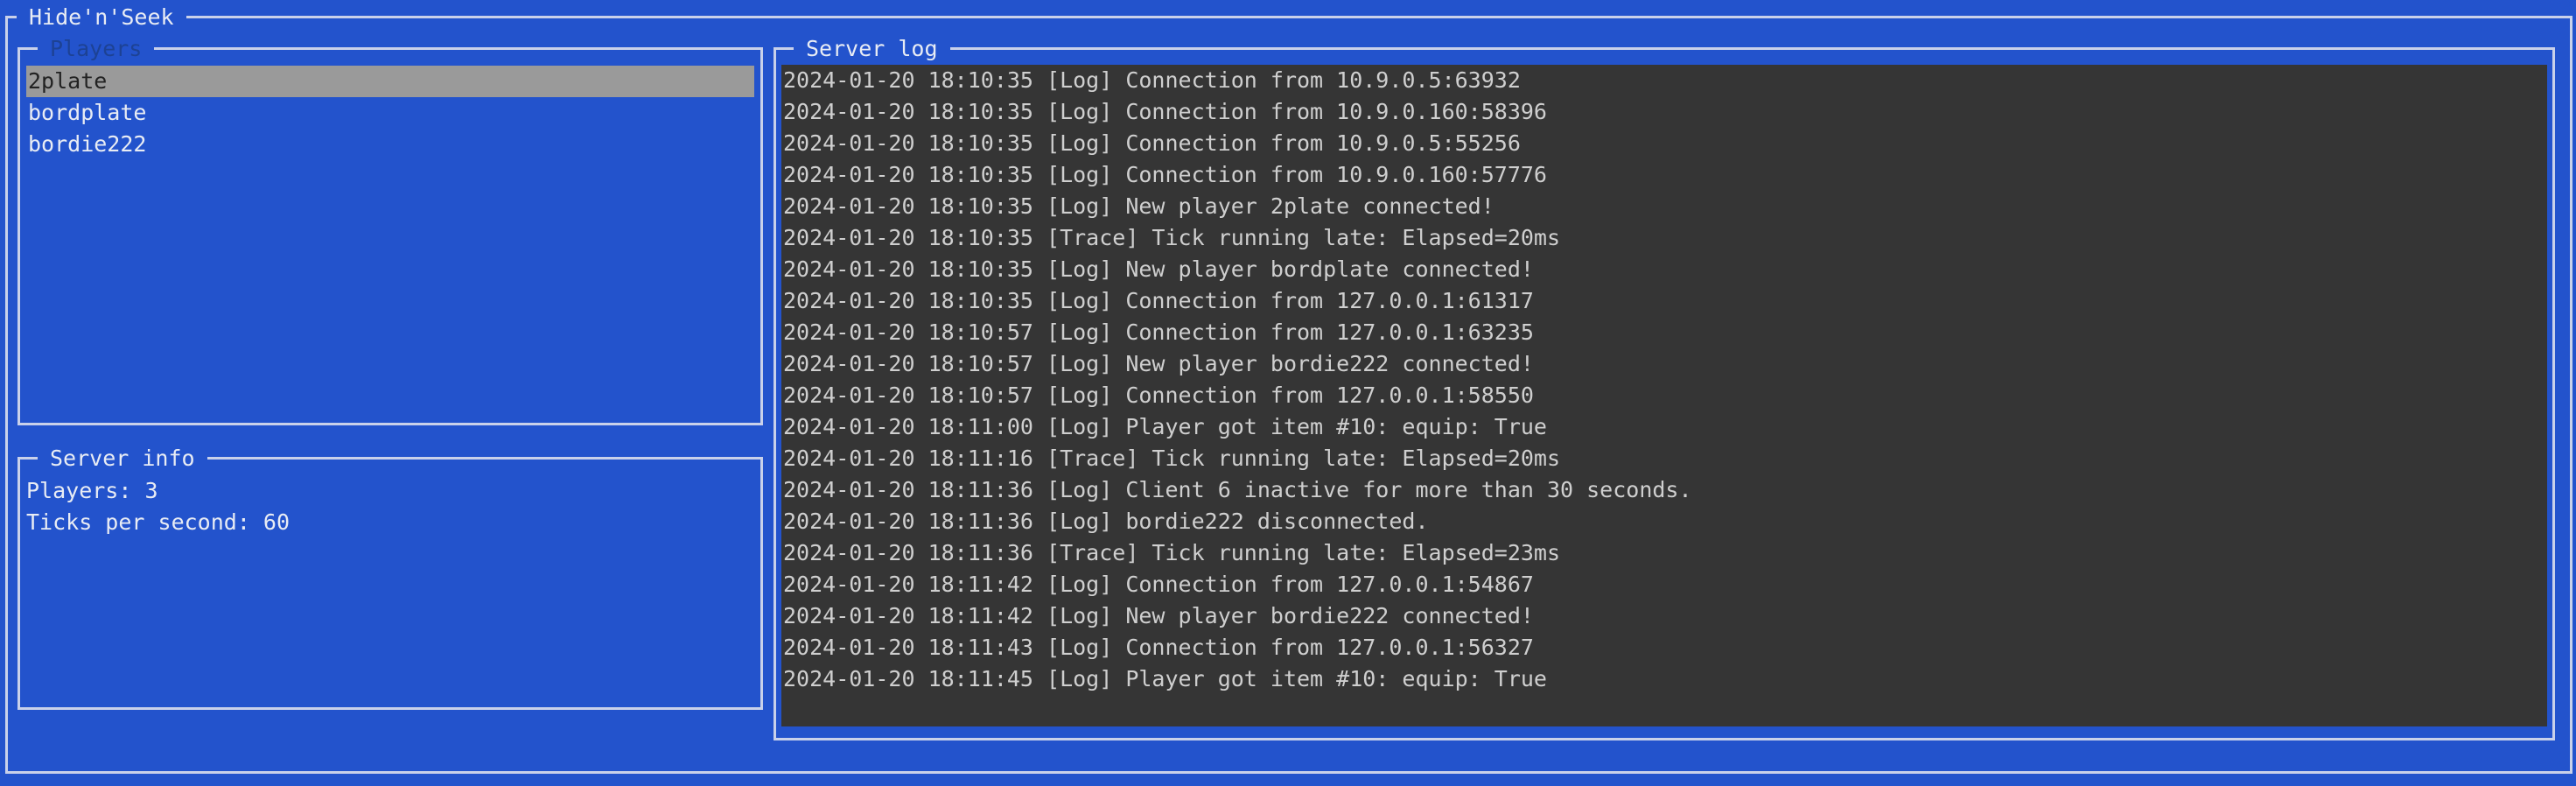  What do you see at coordinates (101, 17) in the screenshot?
I see `app-title: Hide'n'Seek` at bounding box center [101, 17].